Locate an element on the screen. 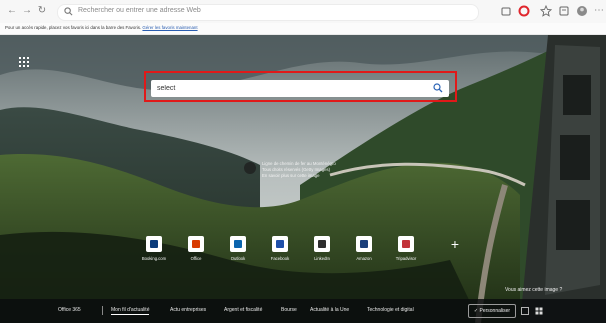 This screenshot has height=323, width=606. outlook-icon is located at coordinates (238, 244).